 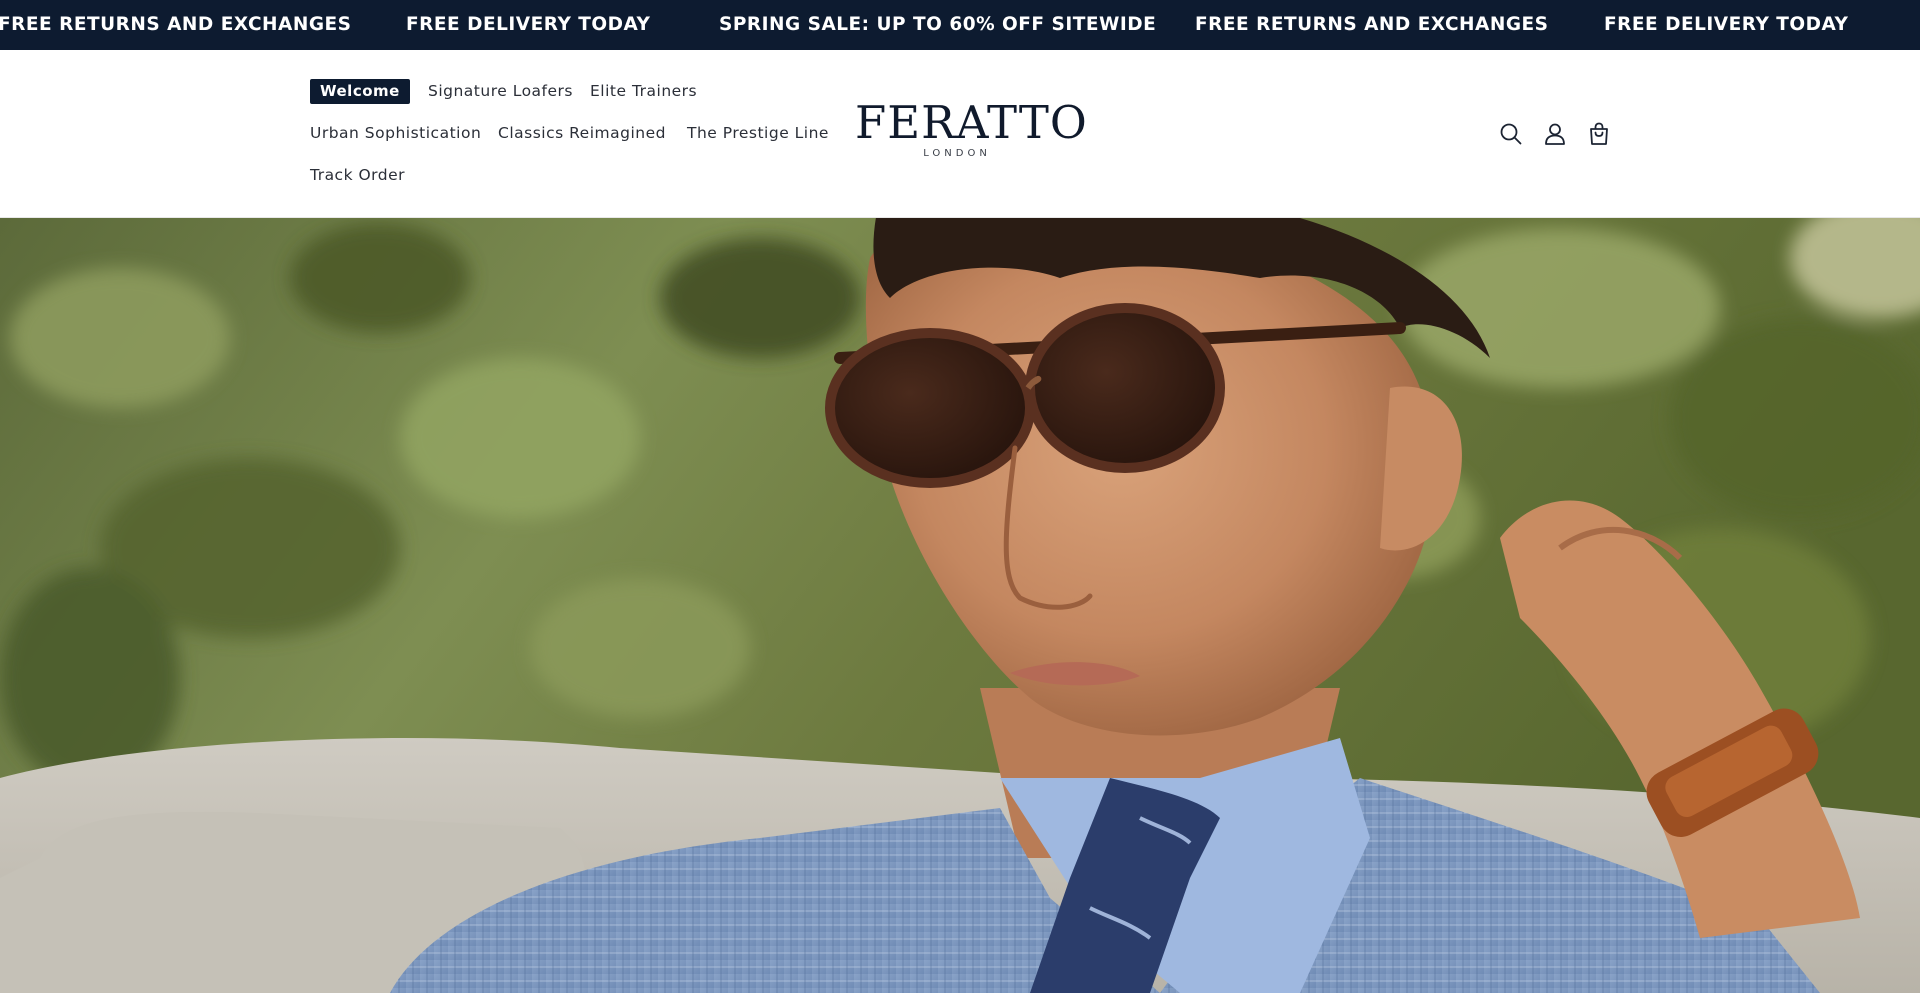 What do you see at coordinates (582, 133) in the screenshot?
I see `nav-item-classics-reimagined: Classics Reimagined` at bounding box center [582, 133].